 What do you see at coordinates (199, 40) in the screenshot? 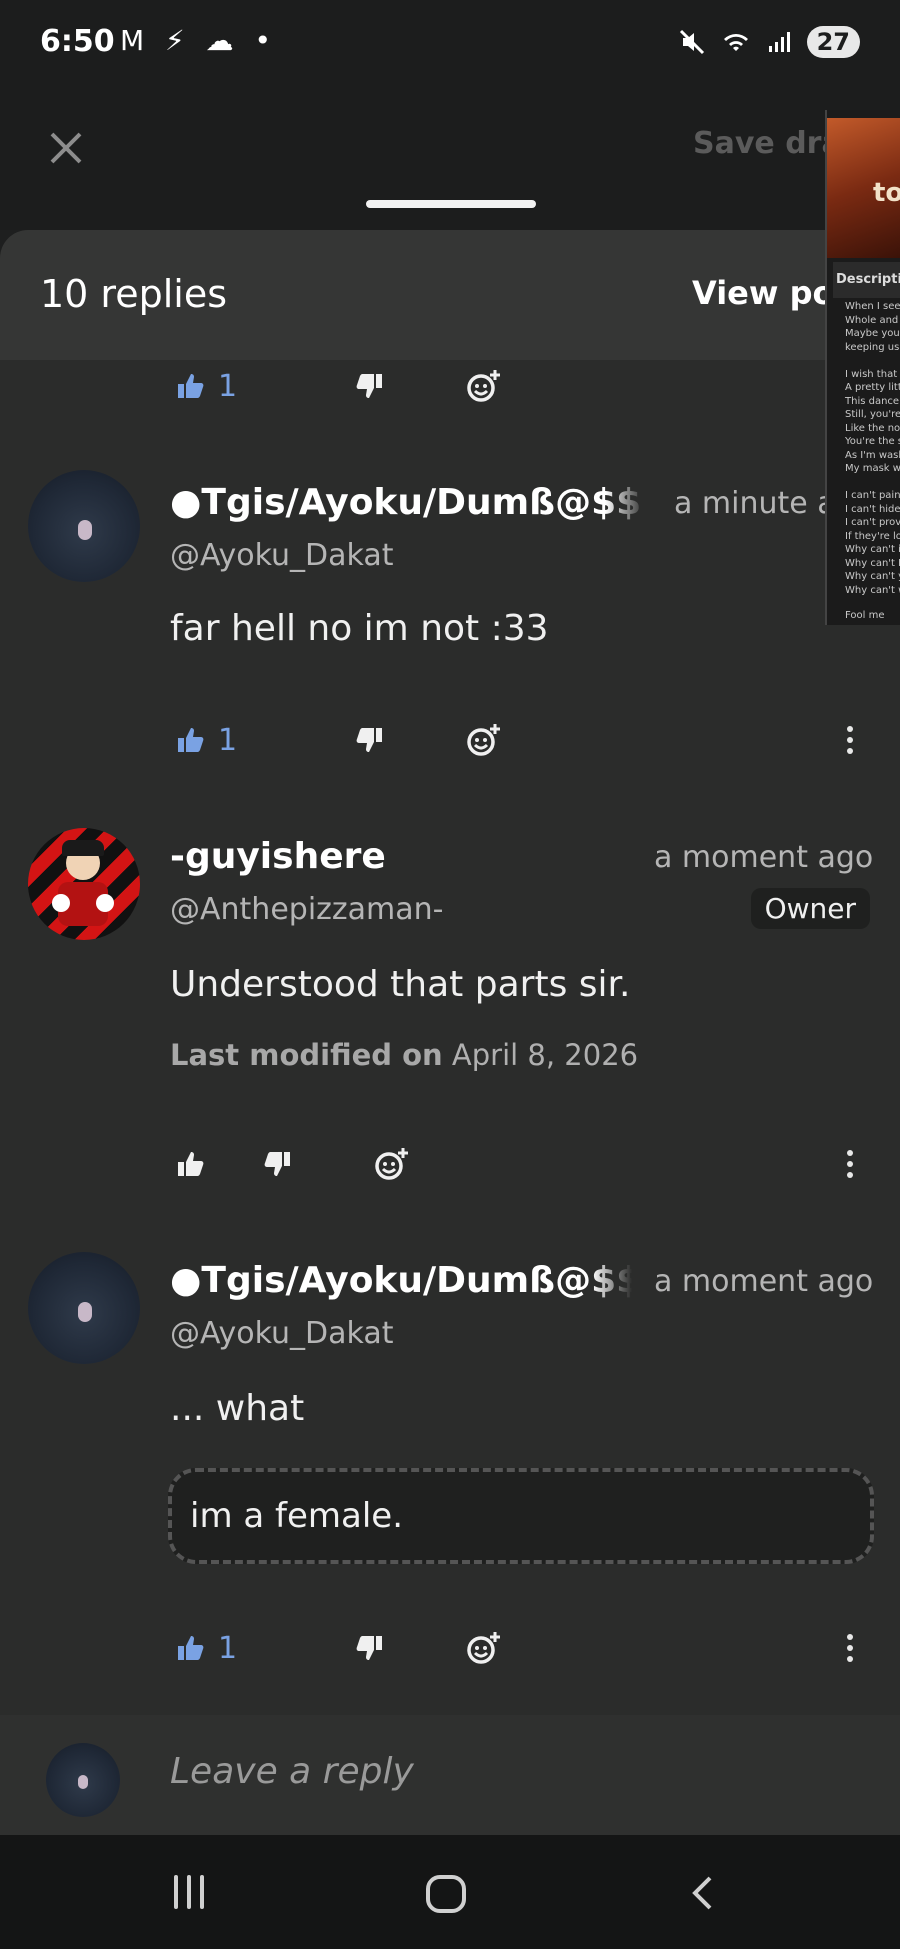
I see `notification-icons: M ⚡ ☁ •` at bounding box center [199, 40].